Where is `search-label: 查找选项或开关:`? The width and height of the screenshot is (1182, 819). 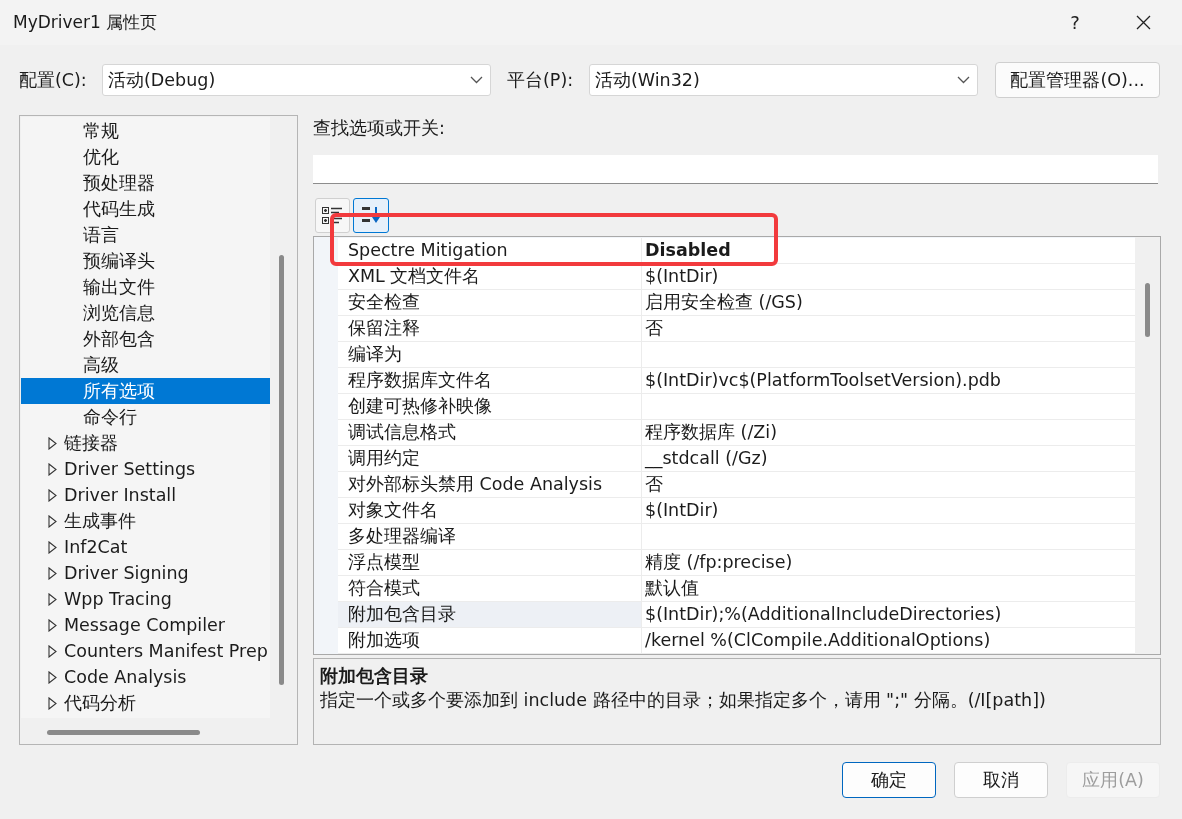 search-label: 查找选项或开关: is located at coordinates (379, 128).